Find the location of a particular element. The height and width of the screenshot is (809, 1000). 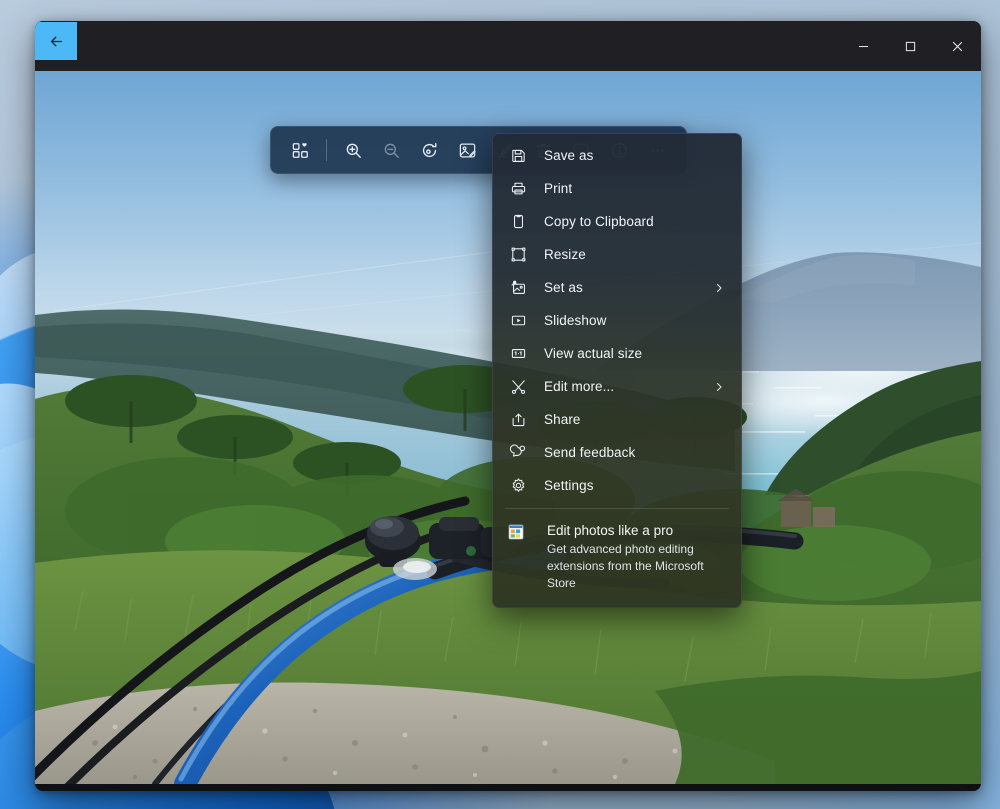

menu-item-slideshow: Slideshow is located at coordinates (617, 320).